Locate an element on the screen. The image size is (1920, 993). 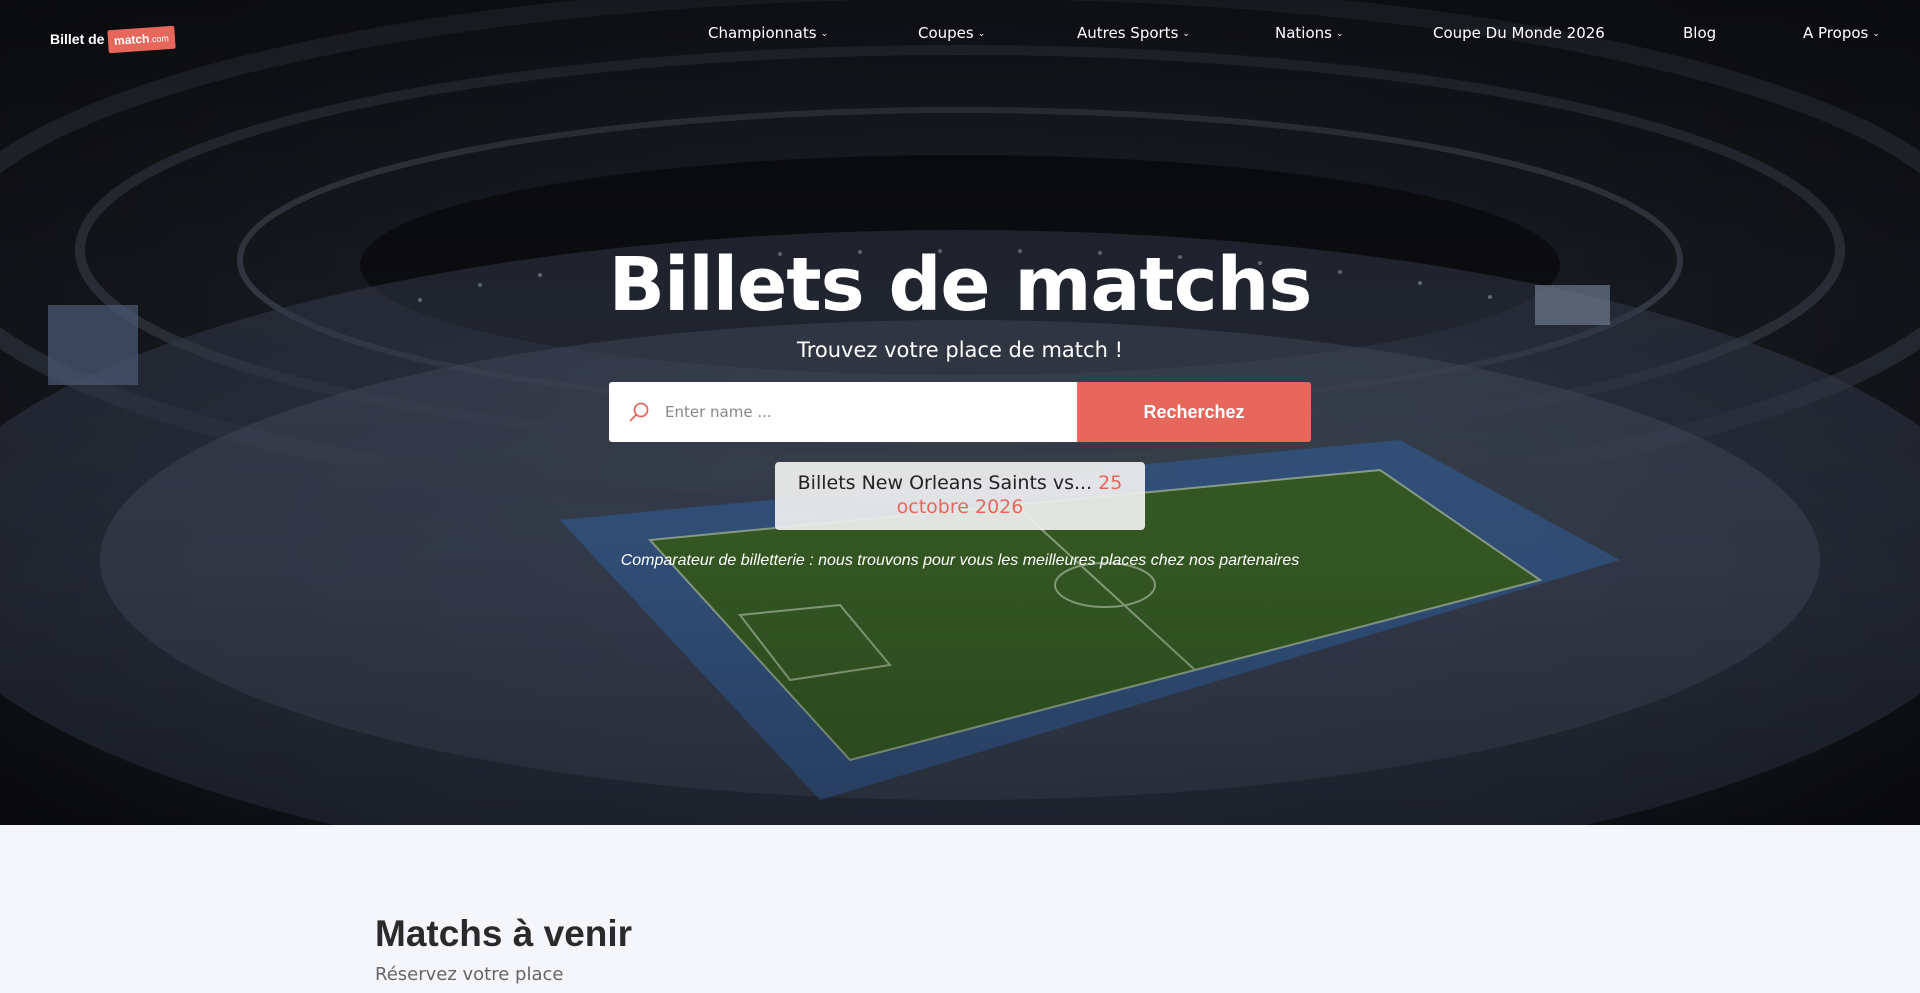
search-button: Recherchez is located at coordinates (1194, 412).